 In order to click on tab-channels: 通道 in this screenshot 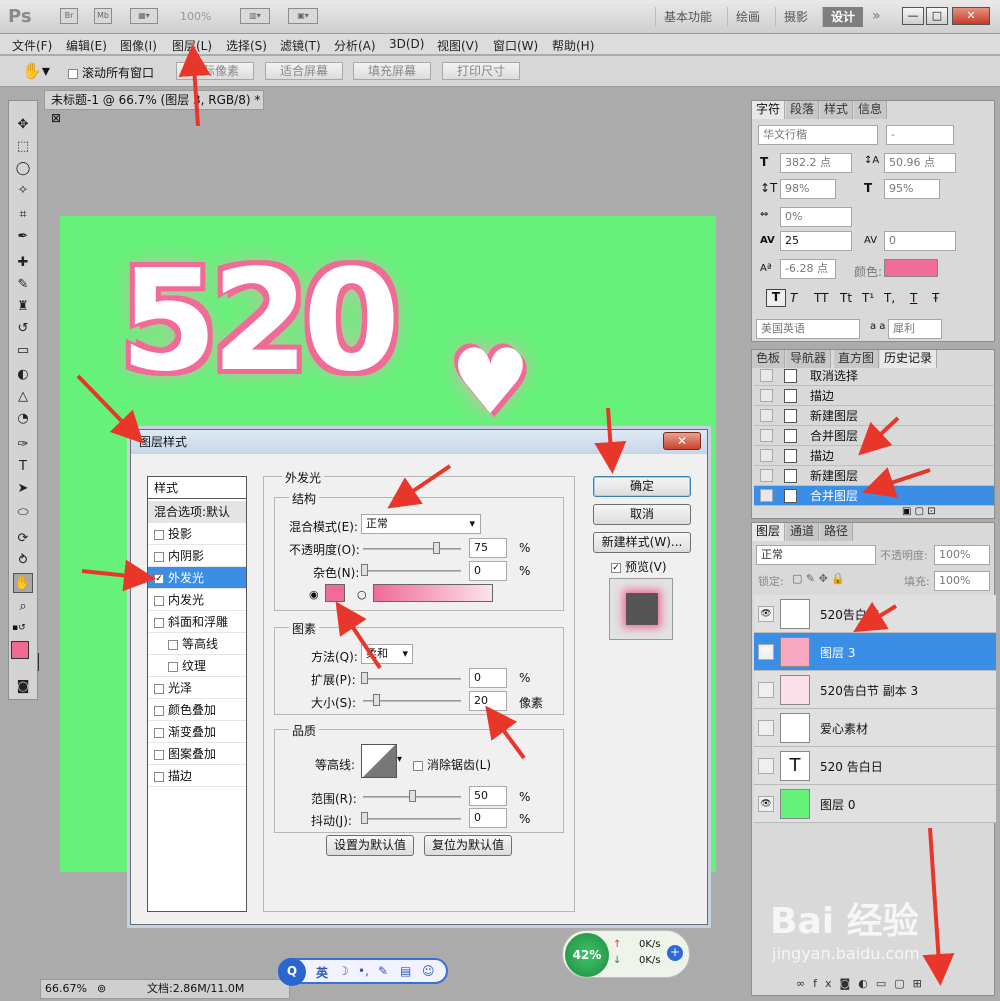, I will do `click(803, 532)`.